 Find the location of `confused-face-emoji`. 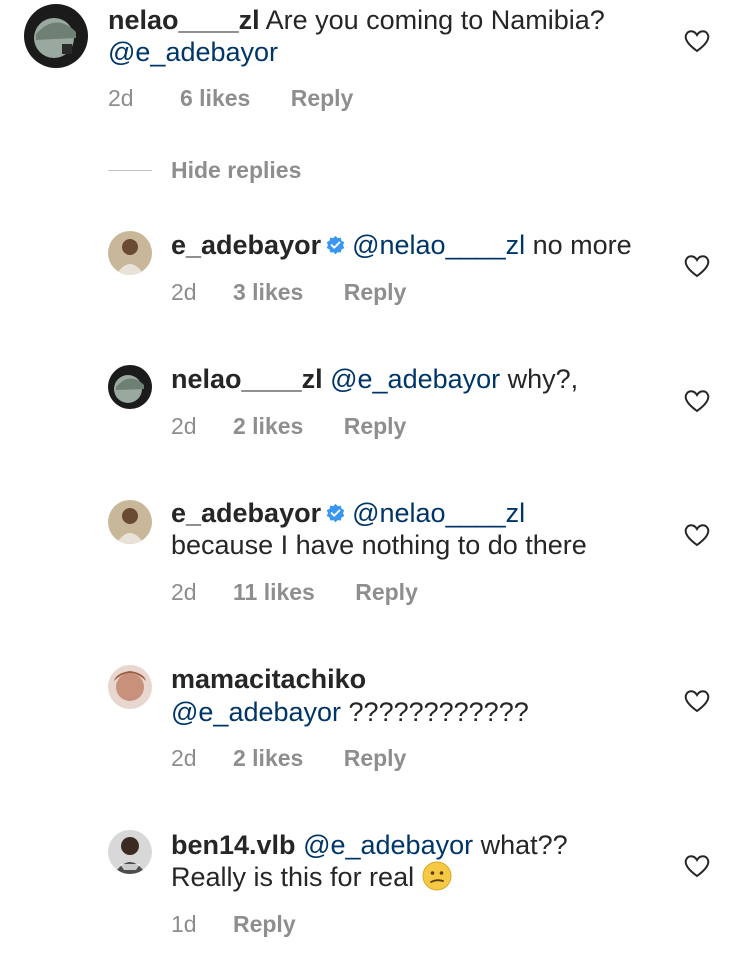

confused-face-emoji is located at coordinates (437, 876).